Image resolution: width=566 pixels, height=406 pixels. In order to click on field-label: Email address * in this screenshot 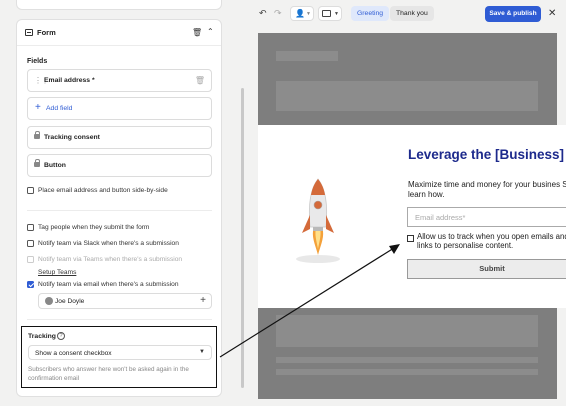, I will do `click(69, 80)`.